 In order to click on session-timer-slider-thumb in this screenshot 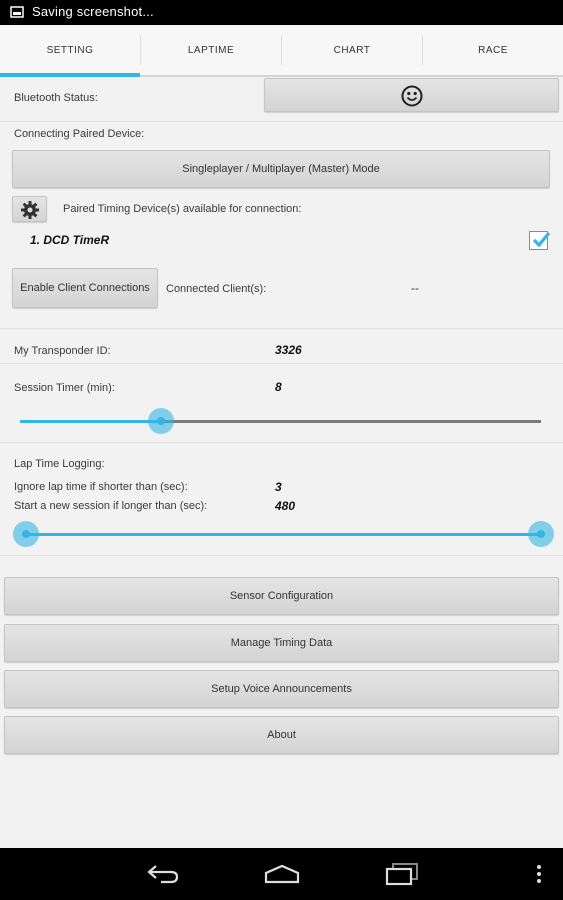, I will do `click(160, 421)`.